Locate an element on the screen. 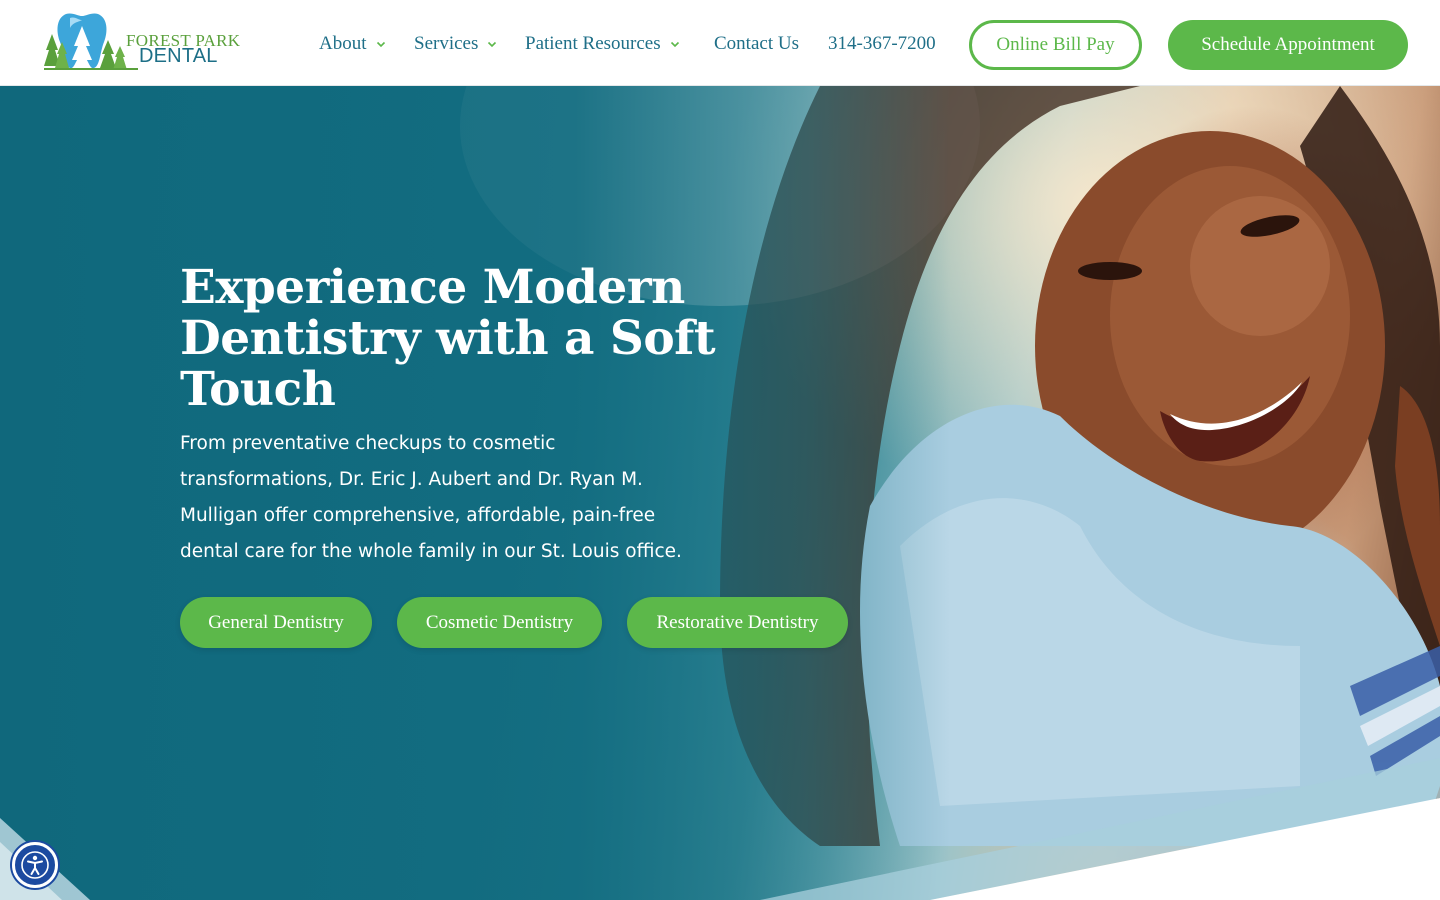 This screenshot has height=900, width=1440. nav-phone-link: 314-367-7200 is located at coordinates (882, 44).